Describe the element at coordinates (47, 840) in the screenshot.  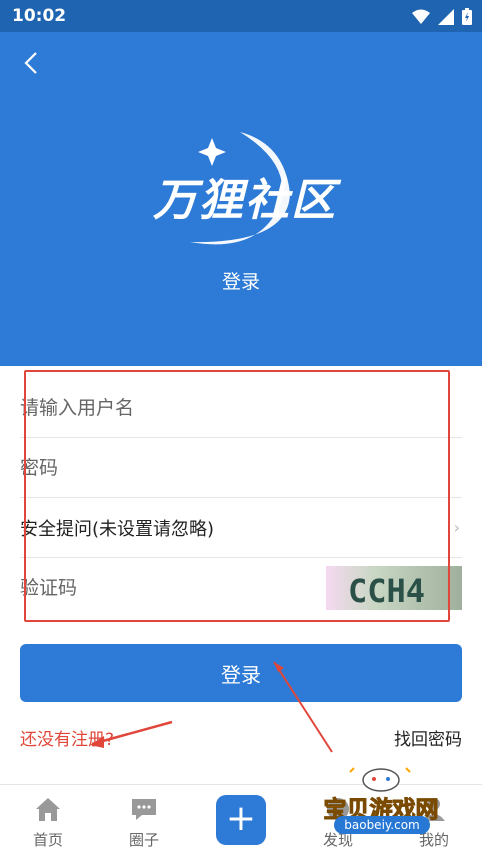
I see `tab-home-label: 首页` at that location.